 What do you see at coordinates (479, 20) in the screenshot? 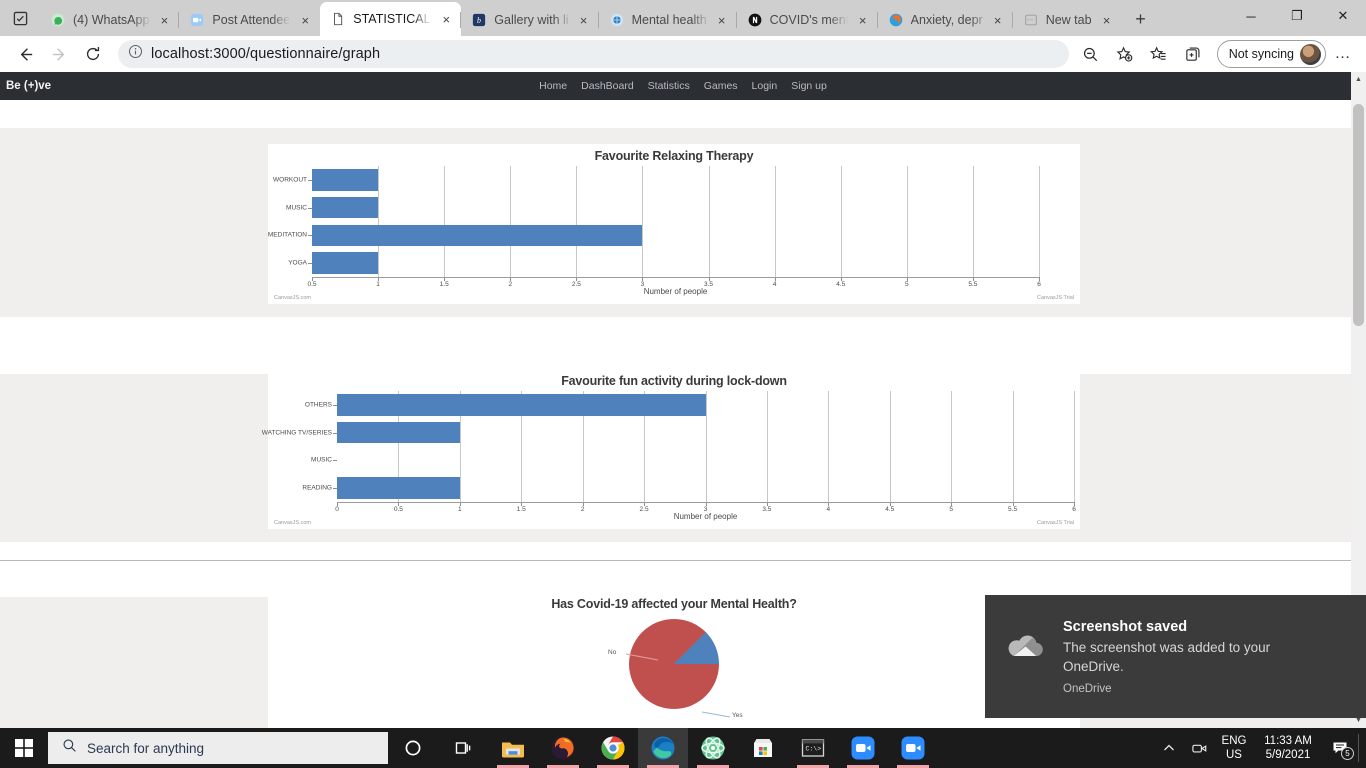
I see `svg-text: b` at bounding box center [479, 20].